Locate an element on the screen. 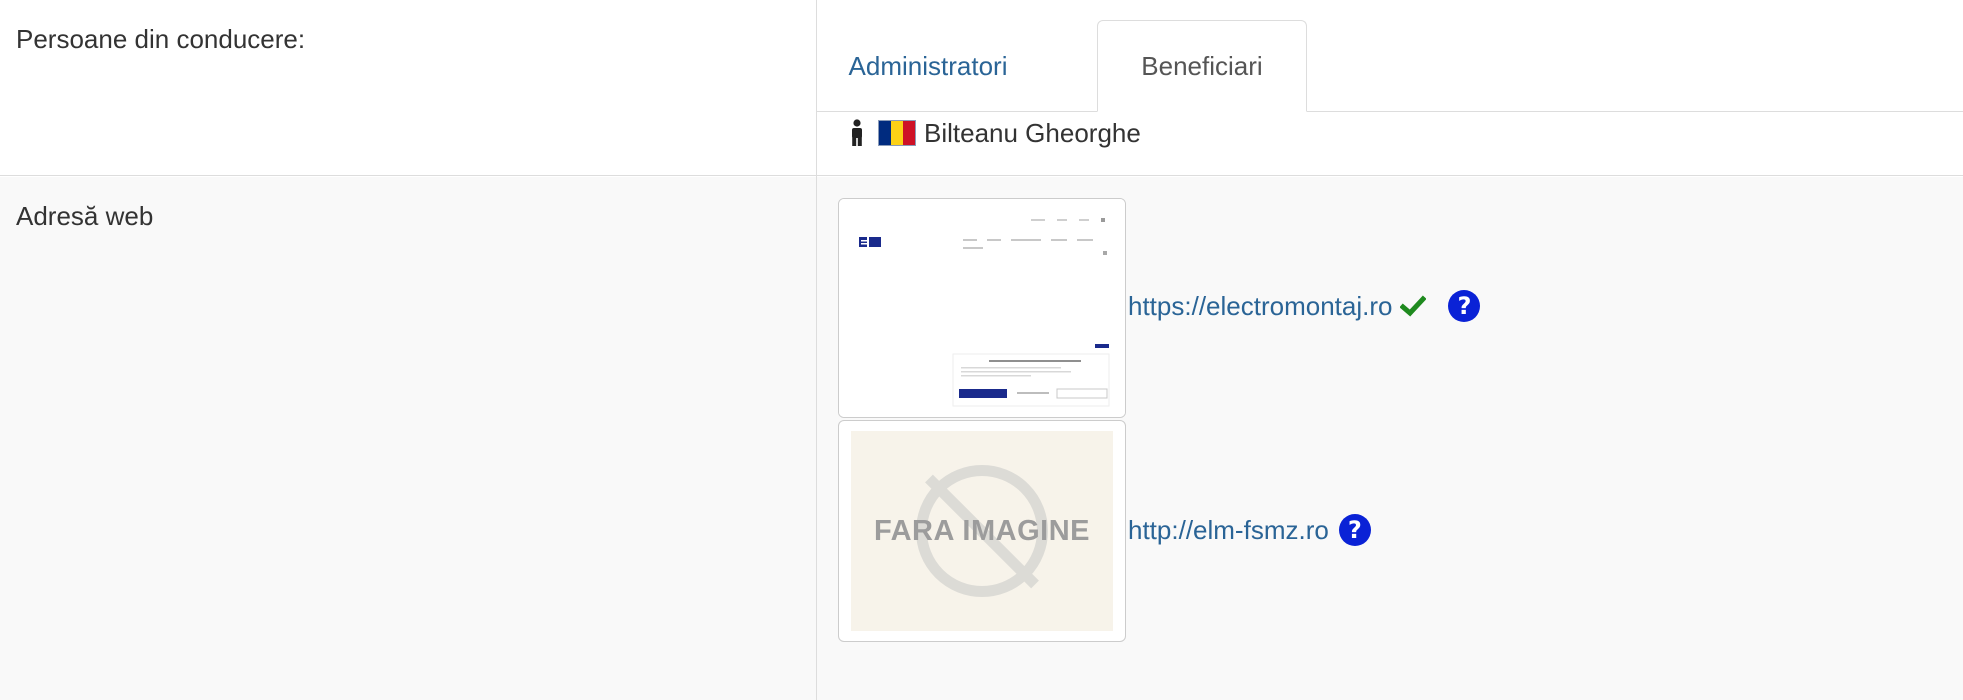  beneficiary-name: Bilteanu Gheorghe is located at coordinates (1032, 132).